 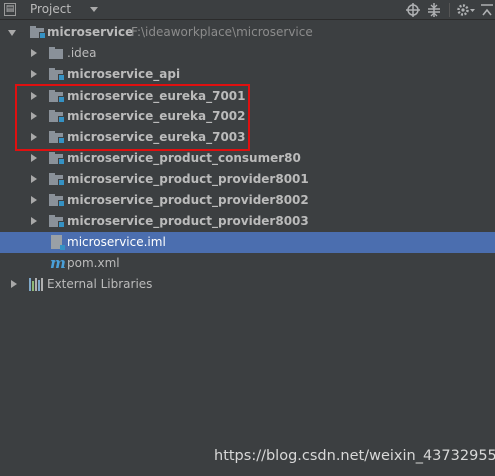 What do you see at coordinates (36, 284) in the screenshot?
I see `libraries-icon` at bounding box center [36, 284].